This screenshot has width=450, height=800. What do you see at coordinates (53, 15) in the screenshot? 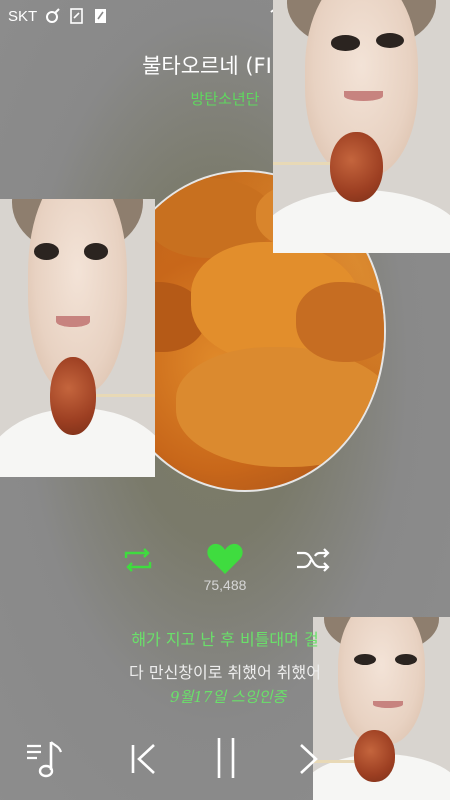
I see `notification-icon` at bounding box center [53, 15].